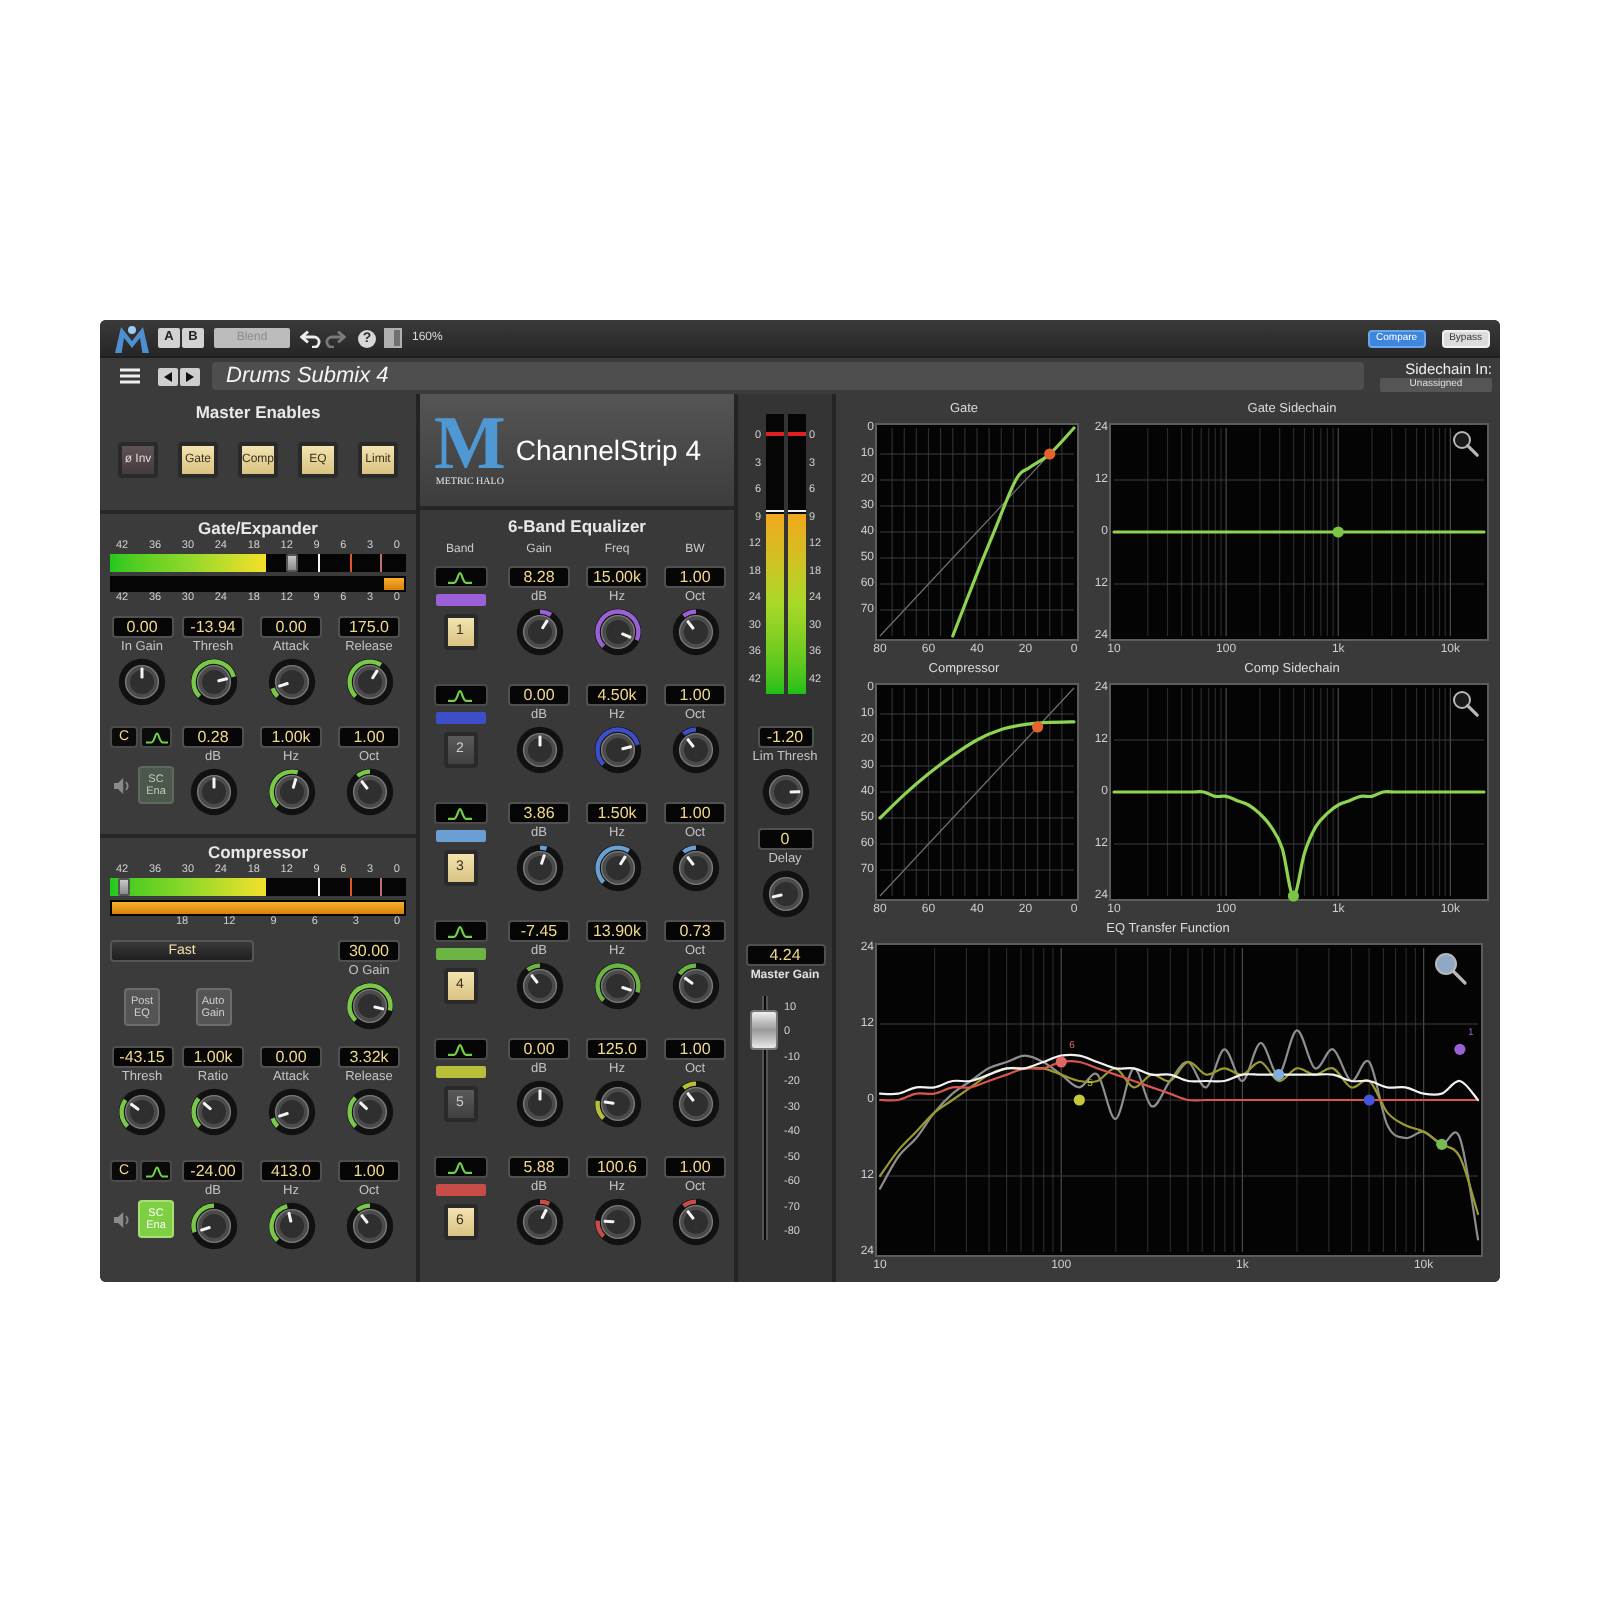  Describe the element at coordinates (785, 737) in the screenshot. I see `value-field: -1.20` at that location.